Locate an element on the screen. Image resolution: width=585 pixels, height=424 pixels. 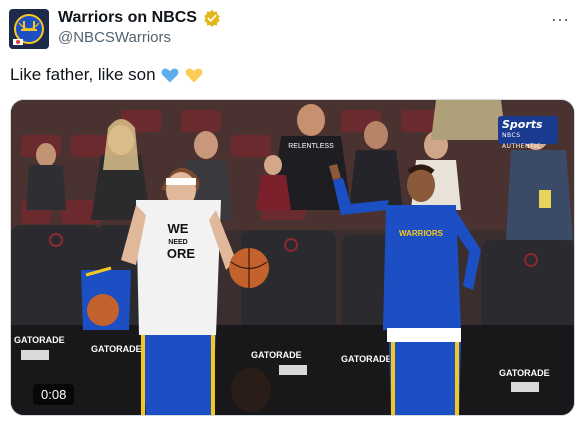
tweet-text: Like father, like son is located at coordinates (107, 75).